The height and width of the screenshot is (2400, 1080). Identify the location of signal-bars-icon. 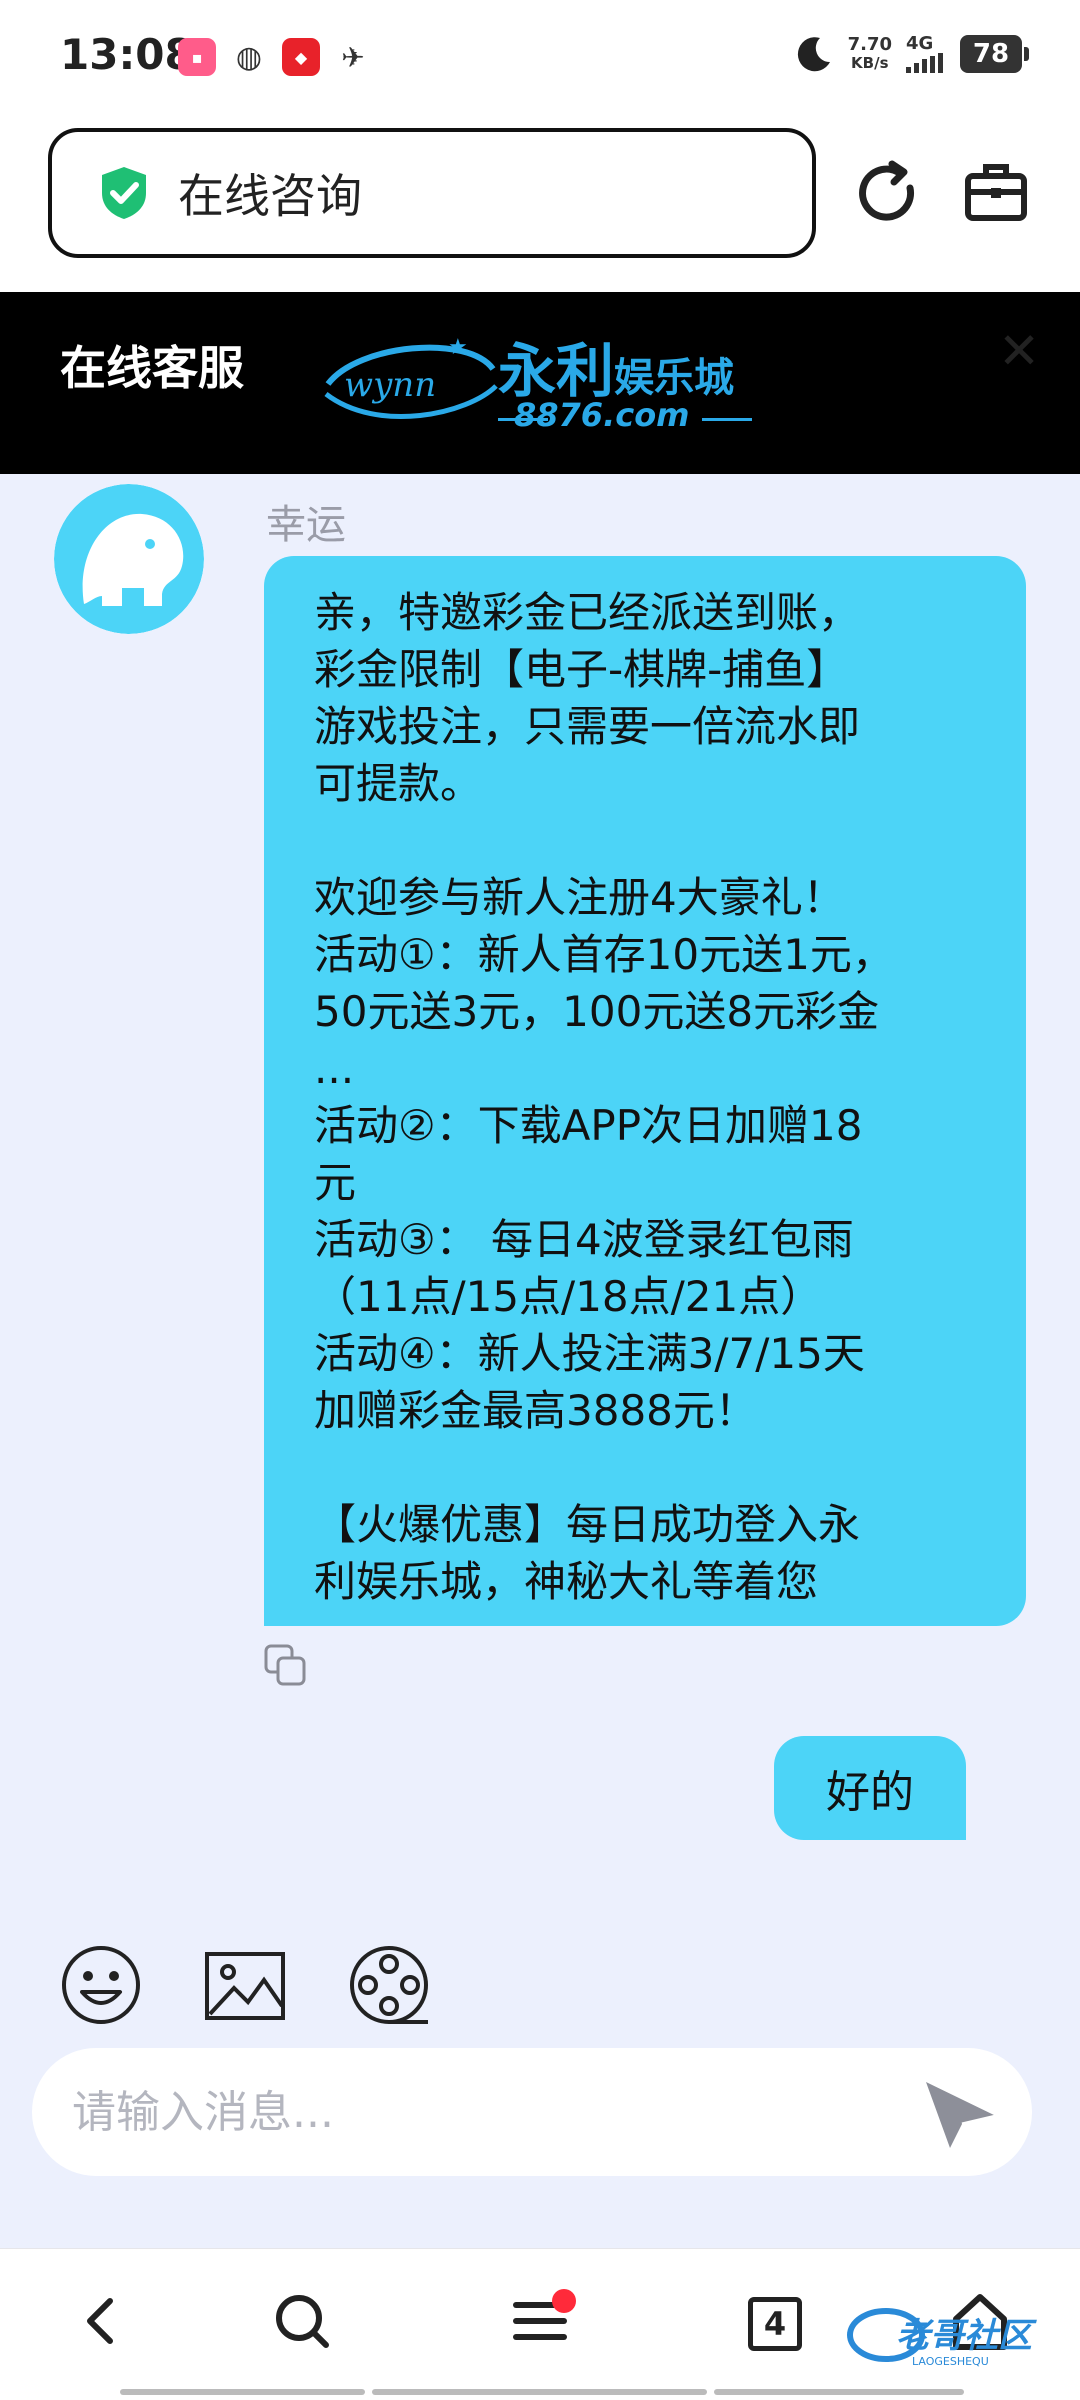
(924, 63).